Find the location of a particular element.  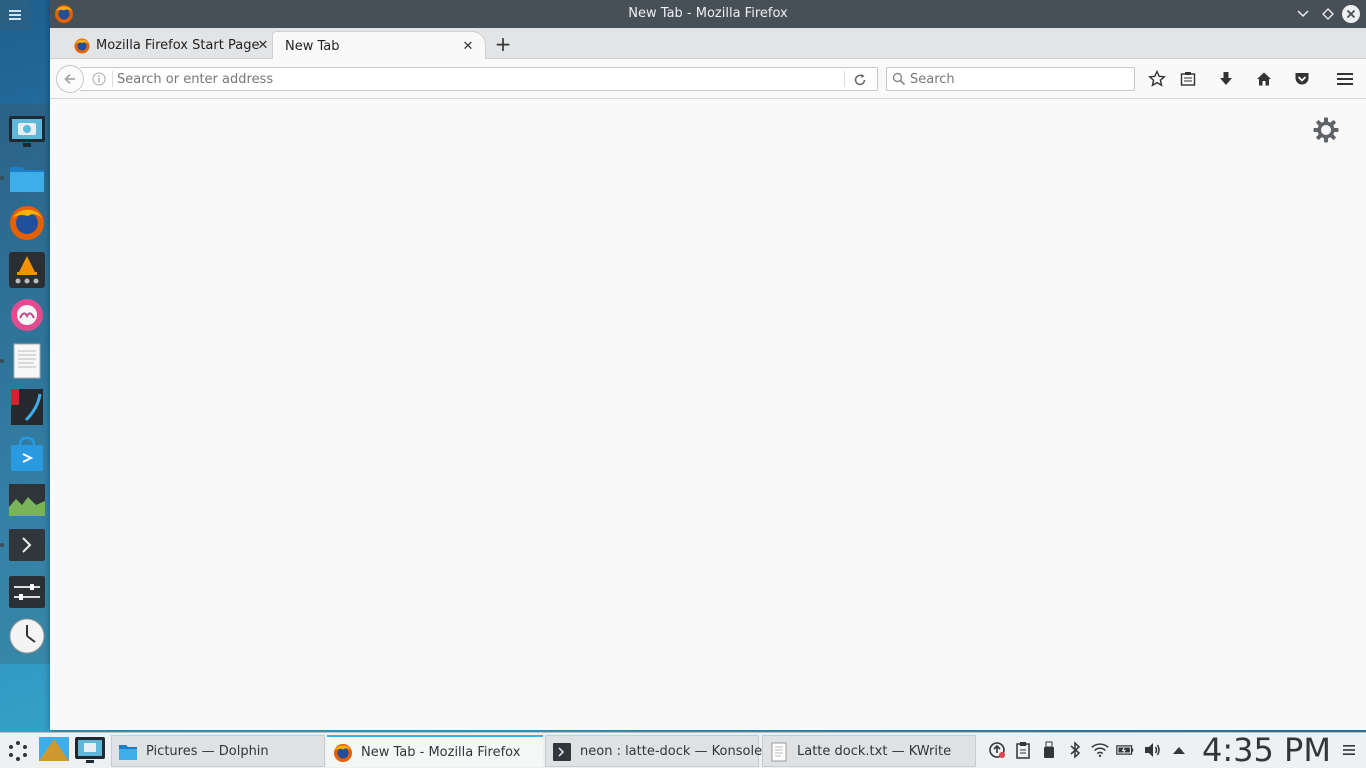

task-label: Pictures — Dolphin is located at coordinates (207, 751).